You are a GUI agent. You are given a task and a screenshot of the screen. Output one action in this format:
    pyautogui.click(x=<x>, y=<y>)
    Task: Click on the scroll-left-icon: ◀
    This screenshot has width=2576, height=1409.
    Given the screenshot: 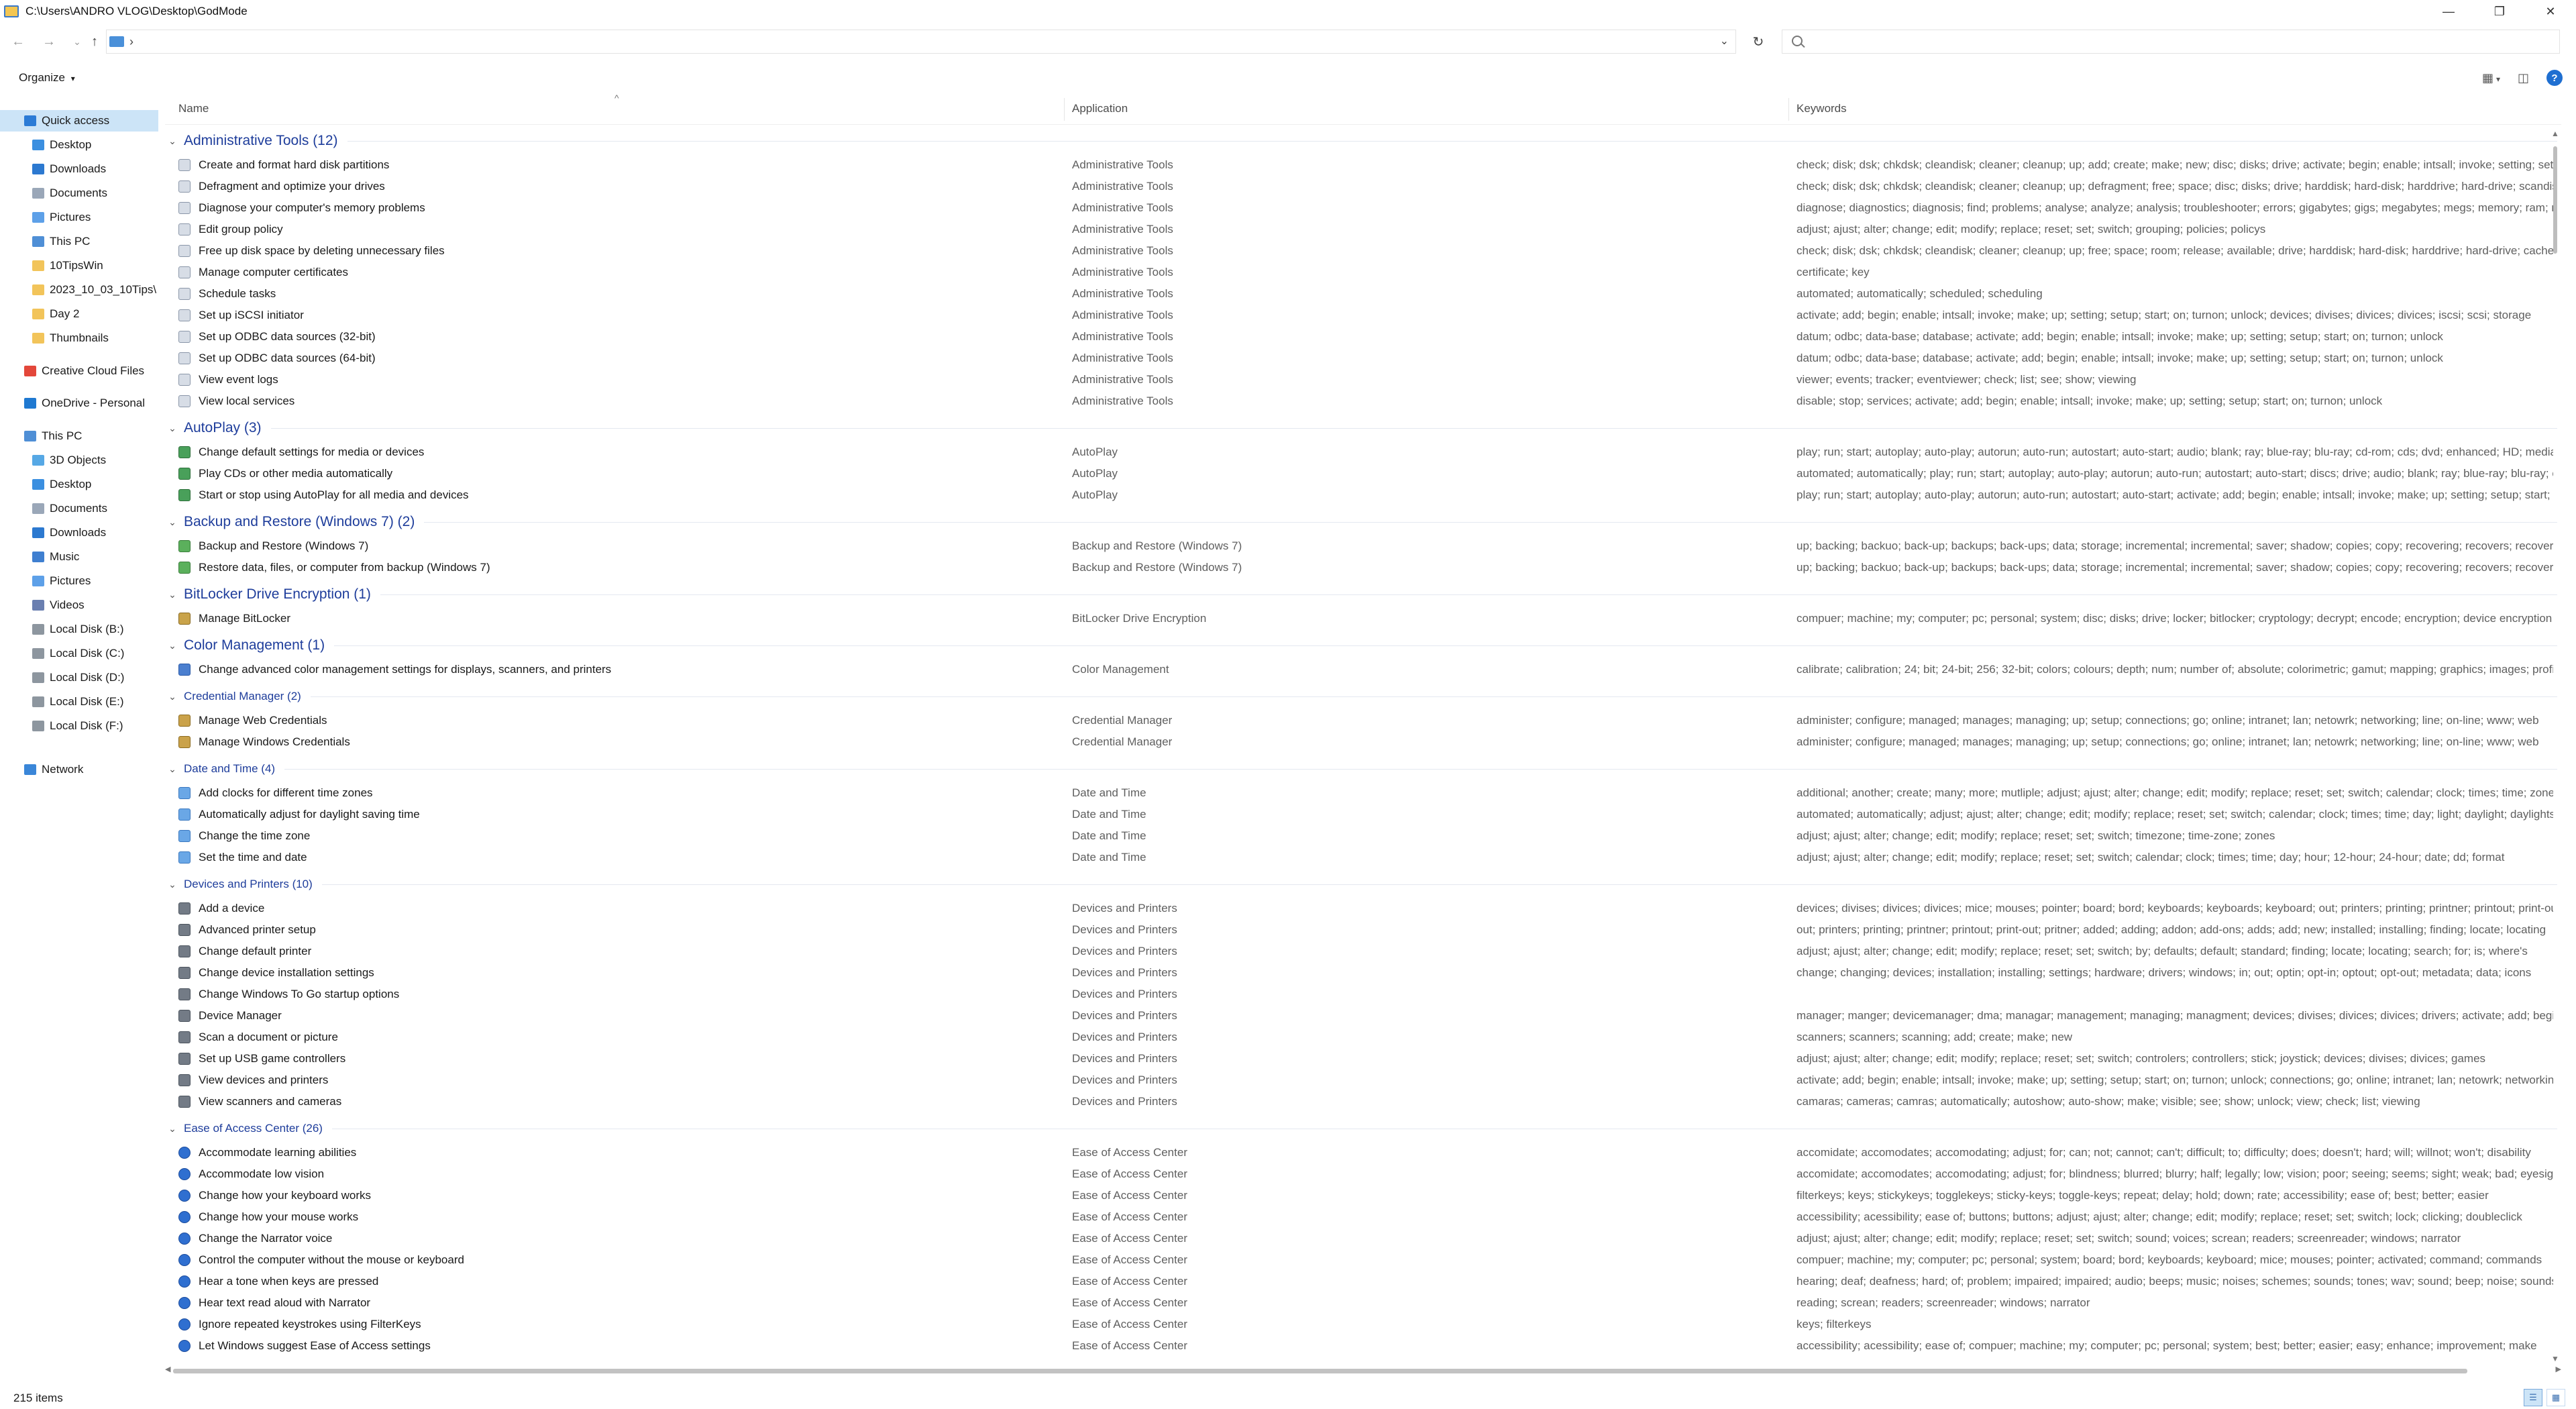 What is the action you would take?
    pyautogui.click(x=167, y=1369)
    